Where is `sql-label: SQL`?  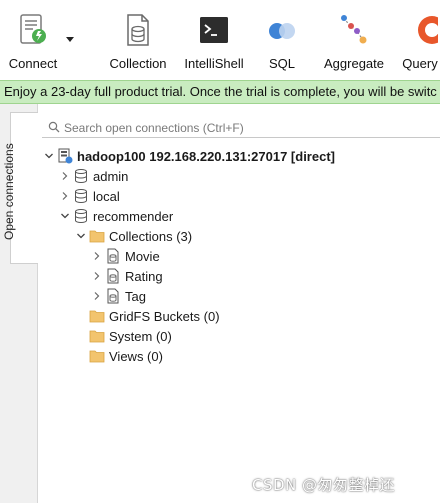 sql-label: SQL is located at coordinates (281, 63).